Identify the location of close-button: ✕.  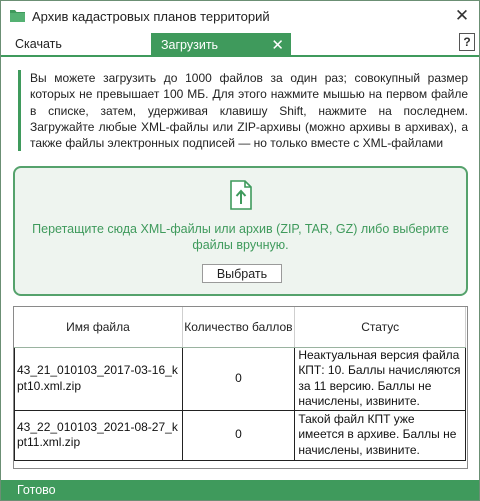
(462, 16).